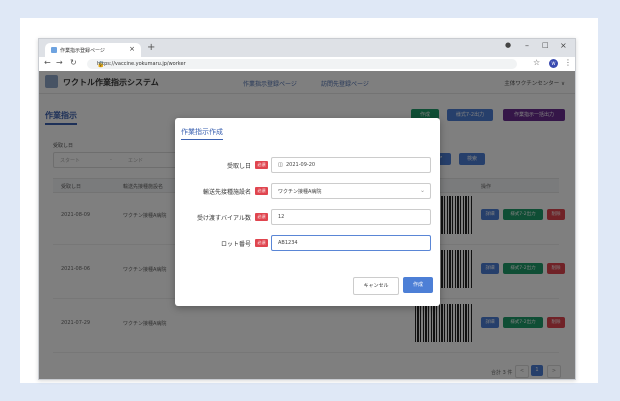 Image resolution: width=620 pixels, height=401 pixels. I want to click on vial-count-value: 12, so click(281, 217).